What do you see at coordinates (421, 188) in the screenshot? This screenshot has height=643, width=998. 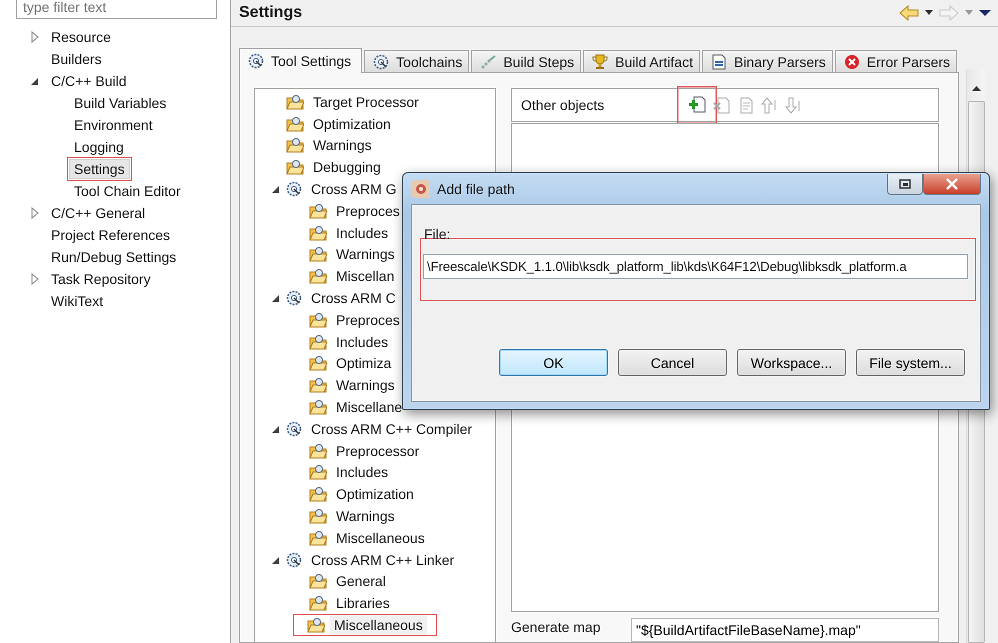 I see `app-icon` at bounding box center [421, 188].